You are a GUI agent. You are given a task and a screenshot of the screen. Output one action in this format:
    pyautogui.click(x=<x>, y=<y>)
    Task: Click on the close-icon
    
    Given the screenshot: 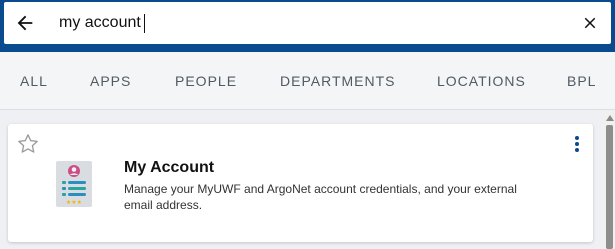 What is the action you would take?
    pyautogui.click(x=590, y=23)
    